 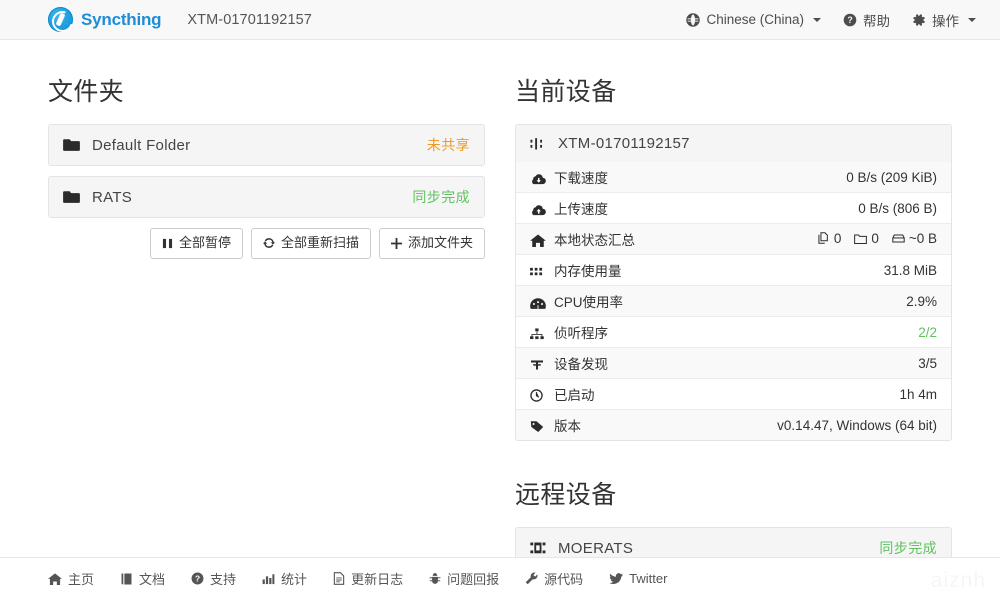 I want to click on tachometer-icon, so click(x=538, y=303).